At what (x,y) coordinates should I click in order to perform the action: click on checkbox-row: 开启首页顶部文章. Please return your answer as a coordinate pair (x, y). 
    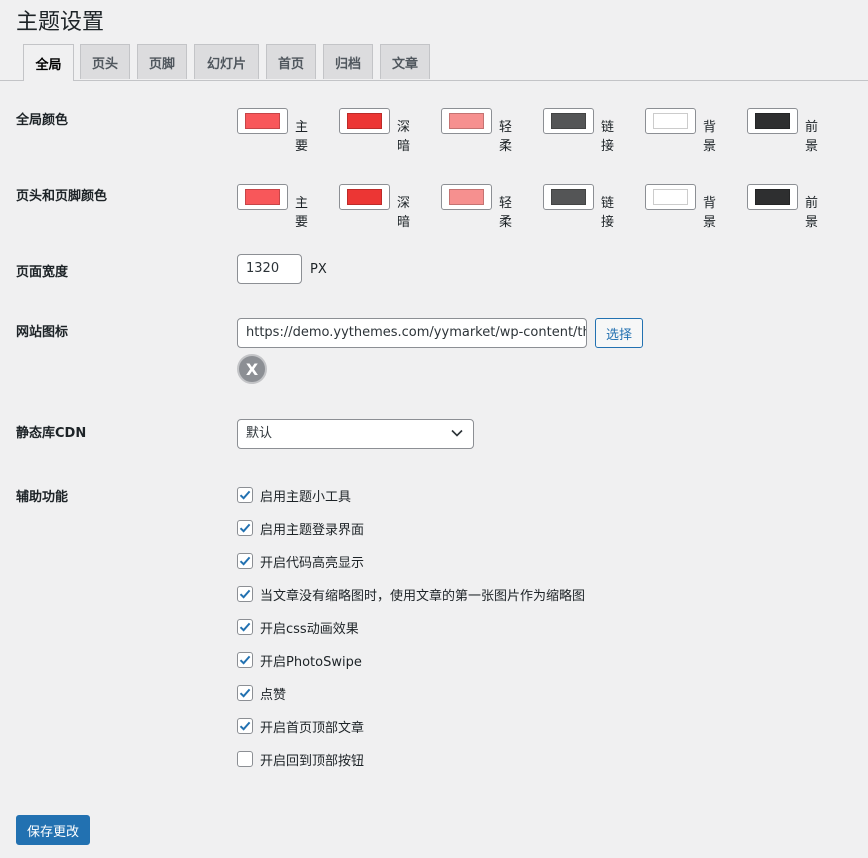
    Looking at the image, I should click on (301, 726).